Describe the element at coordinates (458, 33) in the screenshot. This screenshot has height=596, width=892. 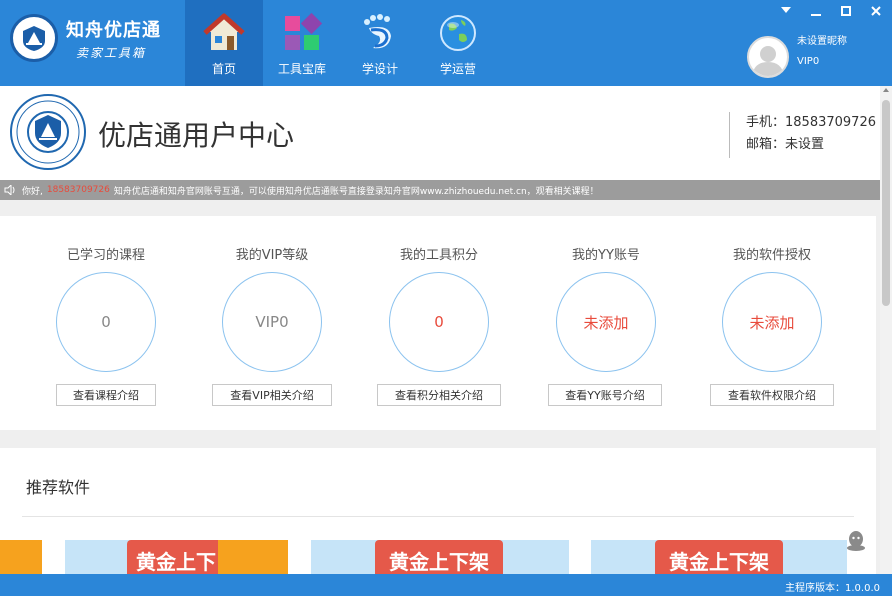
I see `globe-icon` at that location.